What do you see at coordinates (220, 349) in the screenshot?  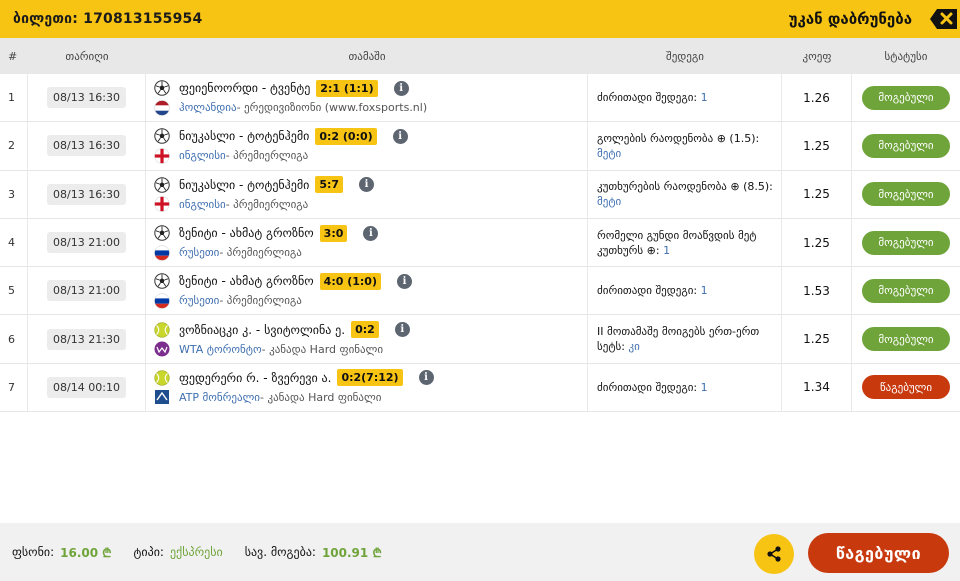 I see `country-name: WTA ტორონტო` at bounding box center [220, 349].